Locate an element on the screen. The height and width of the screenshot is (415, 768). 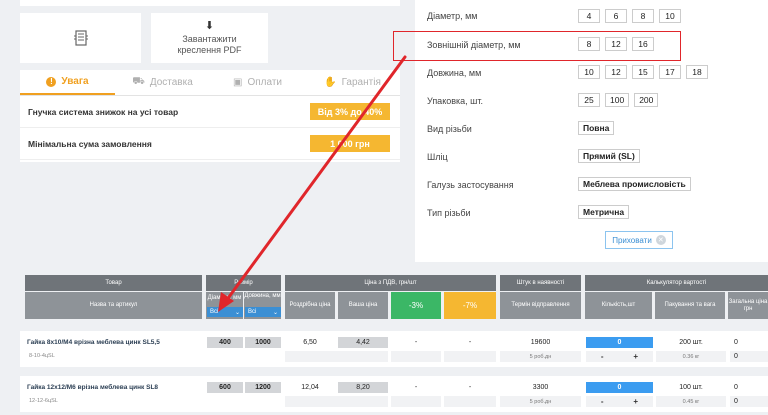
header-pack: Пакування та вага is located at coordinates (690, 305).